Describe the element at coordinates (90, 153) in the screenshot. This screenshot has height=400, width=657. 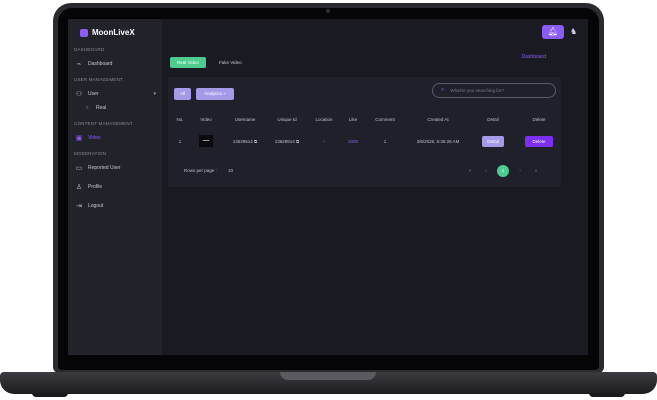
I see `section-moderation: MODERATION` at that location.